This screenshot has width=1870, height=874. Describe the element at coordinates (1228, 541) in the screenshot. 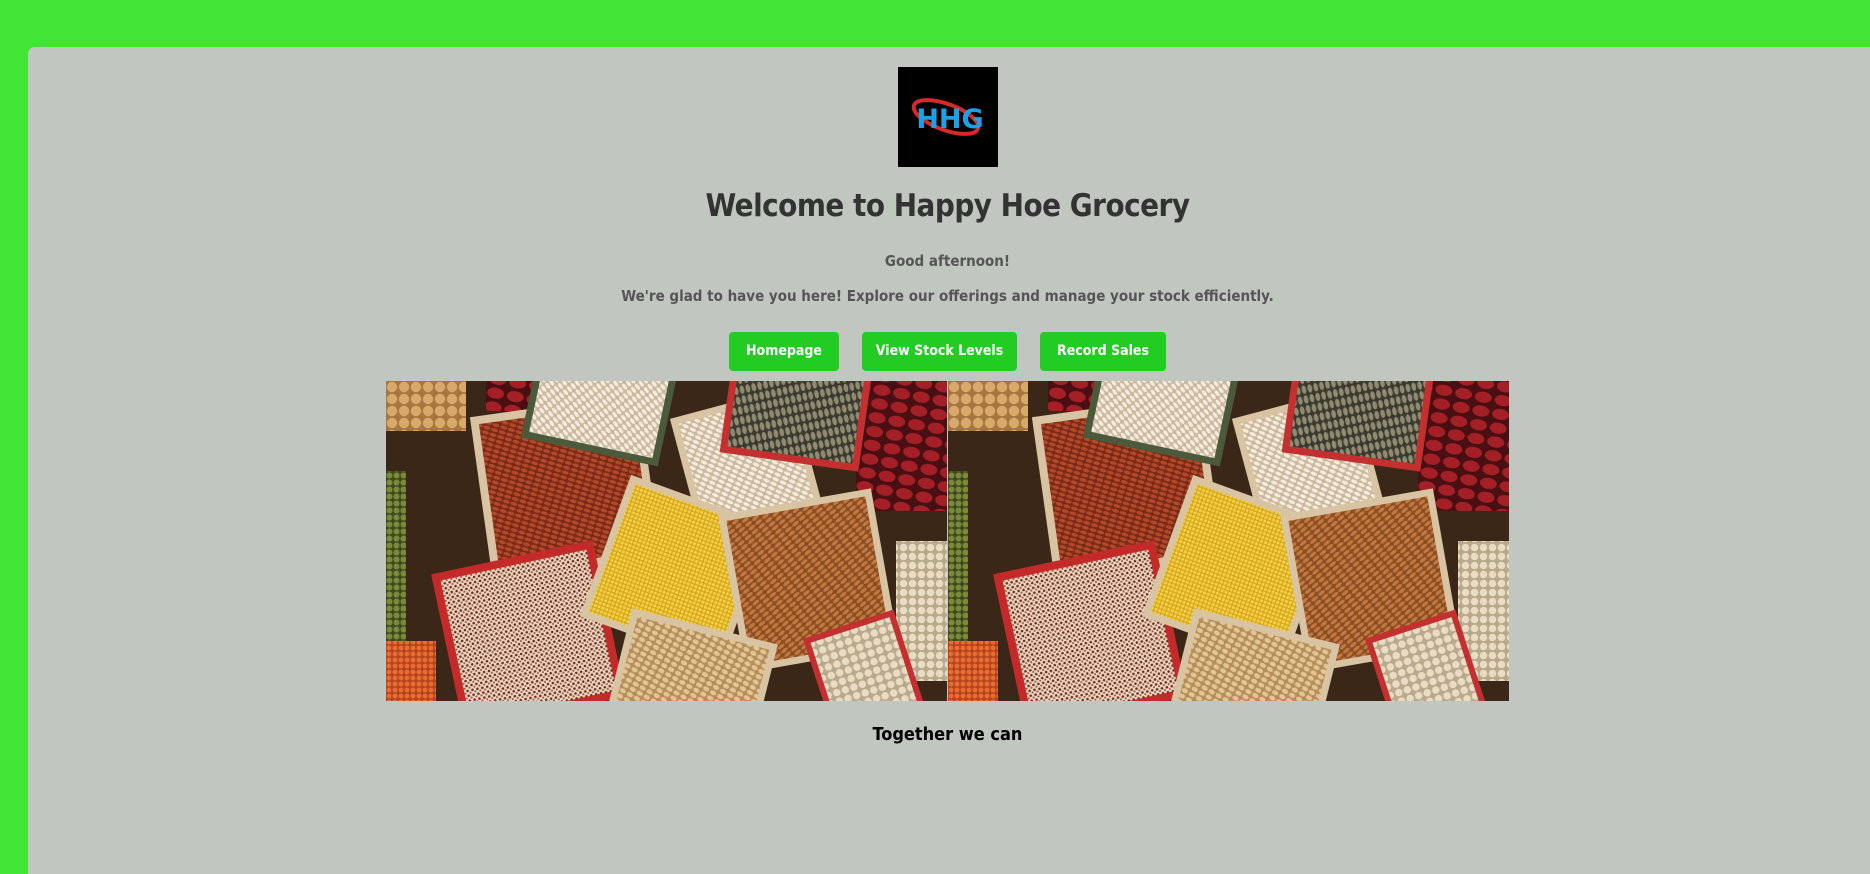

I see `grains-banner-image-right` at that location.